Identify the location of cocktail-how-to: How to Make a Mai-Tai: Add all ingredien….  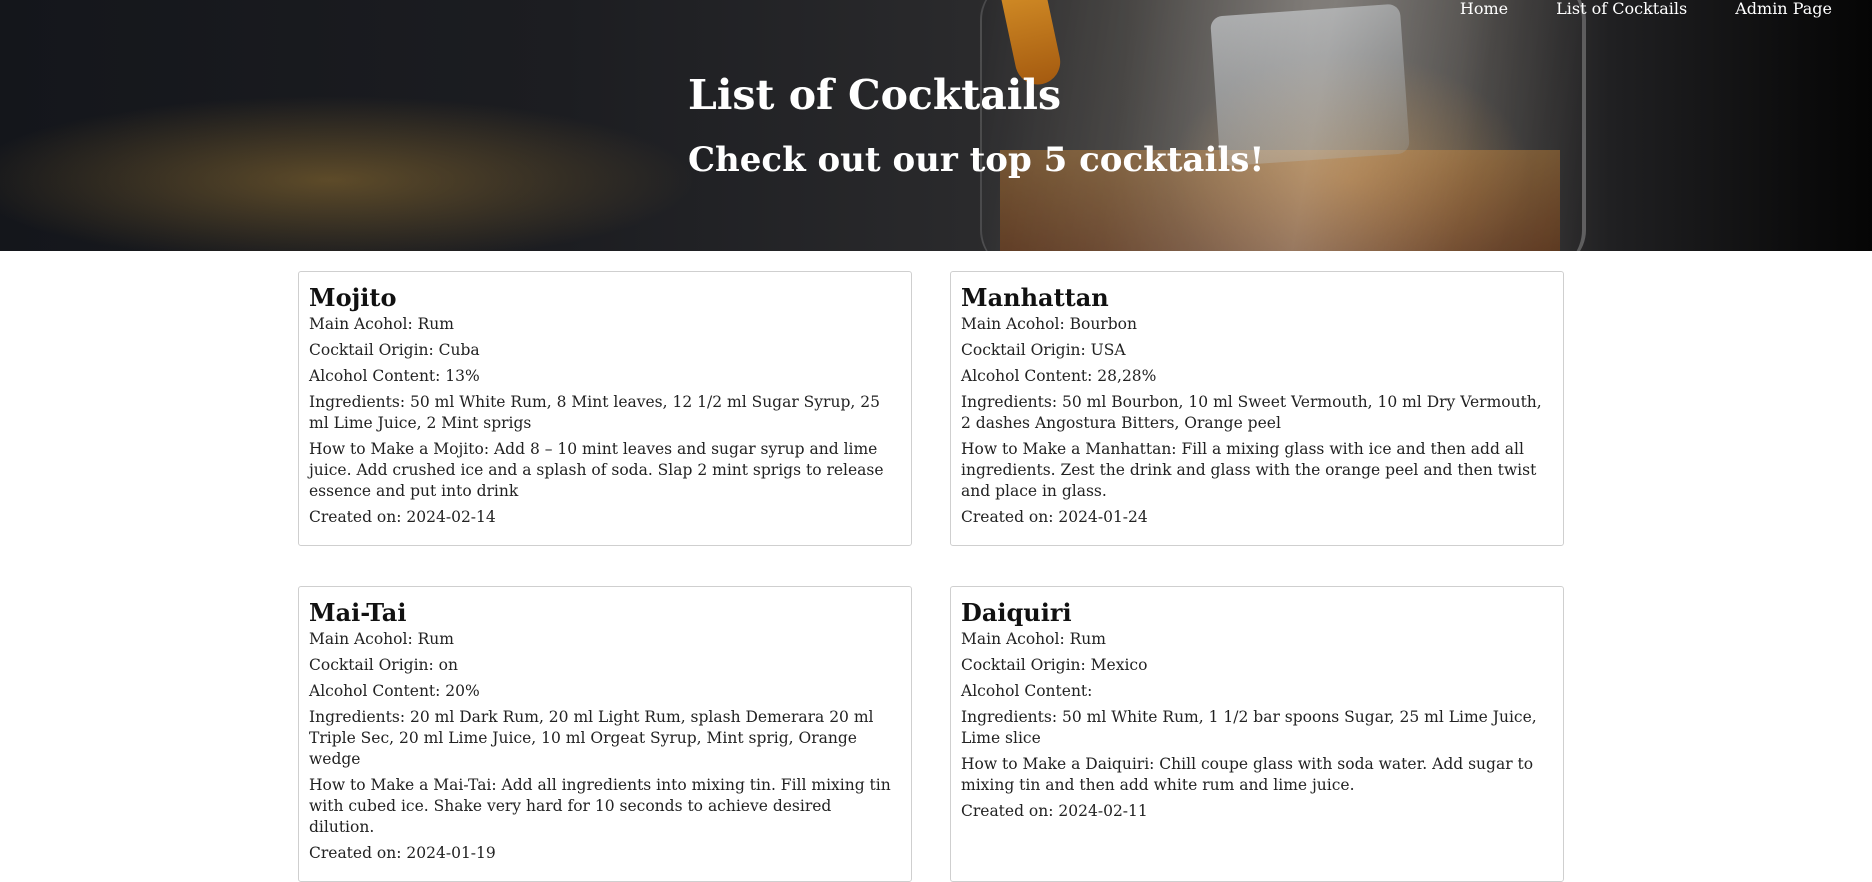
(600, 806).